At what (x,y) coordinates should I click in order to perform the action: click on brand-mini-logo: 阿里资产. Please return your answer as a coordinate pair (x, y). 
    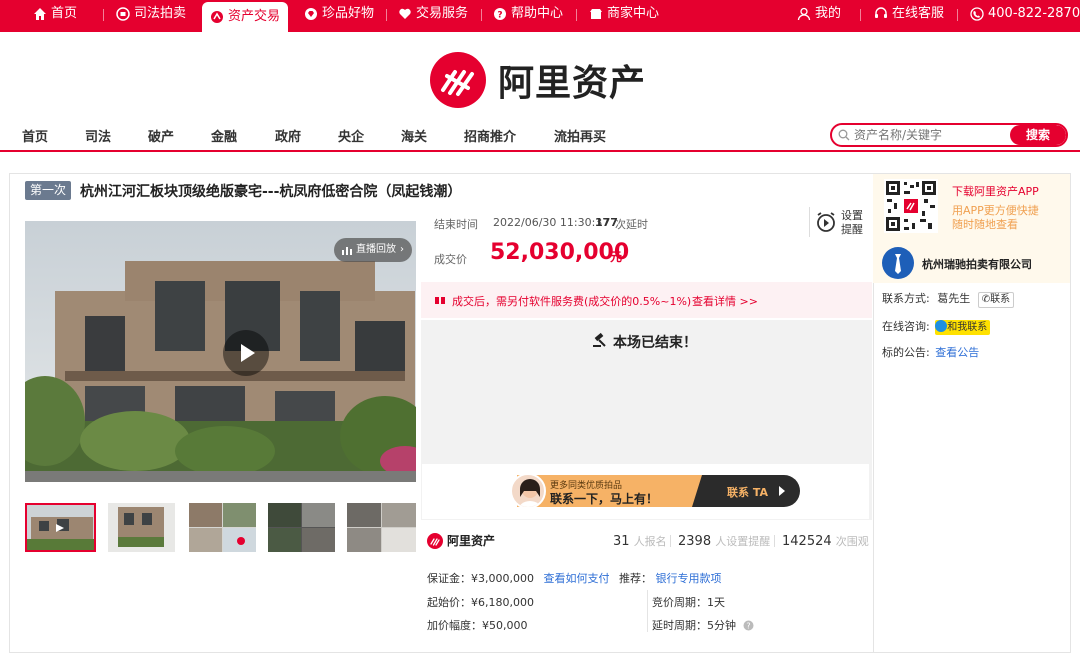
    Looking at the image, I should click on (461, 540).